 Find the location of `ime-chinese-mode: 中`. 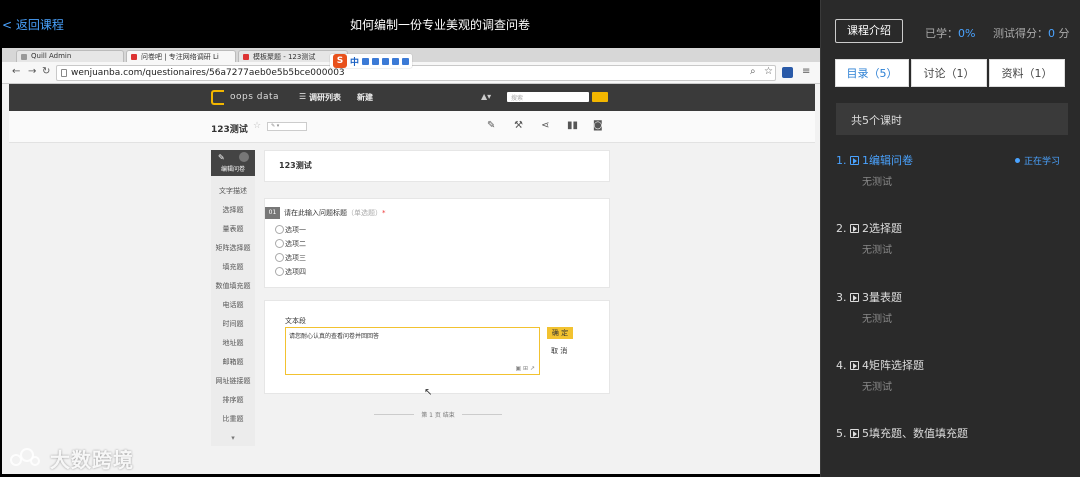

ime-chinese-mode: 中 is located at coordinates (354, 61).